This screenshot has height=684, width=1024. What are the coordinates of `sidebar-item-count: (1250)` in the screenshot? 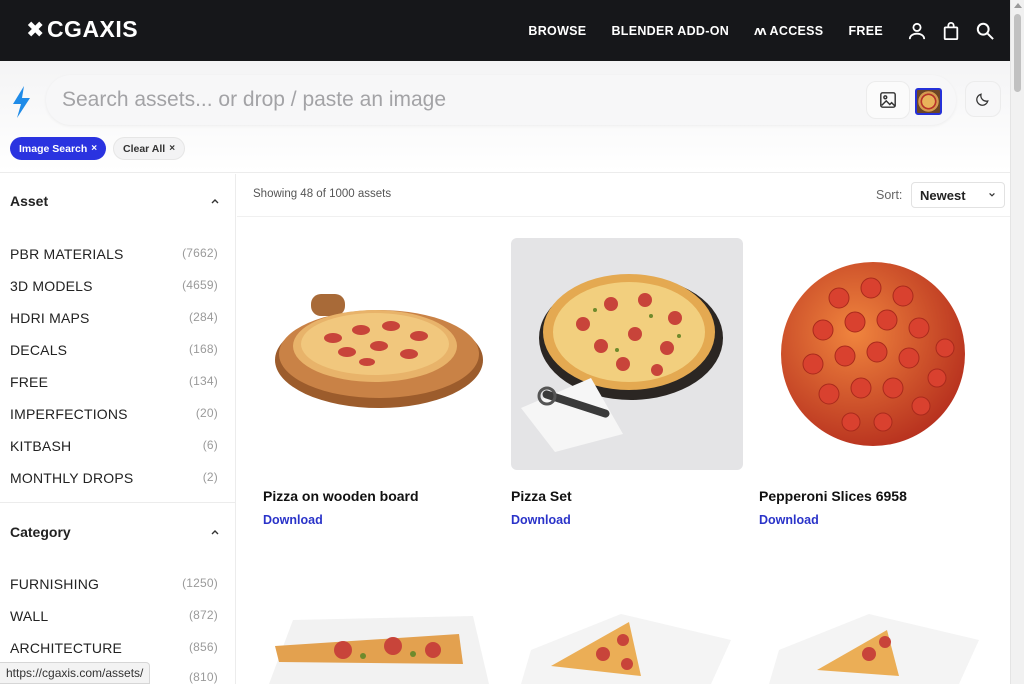 It's located at (200, 583).